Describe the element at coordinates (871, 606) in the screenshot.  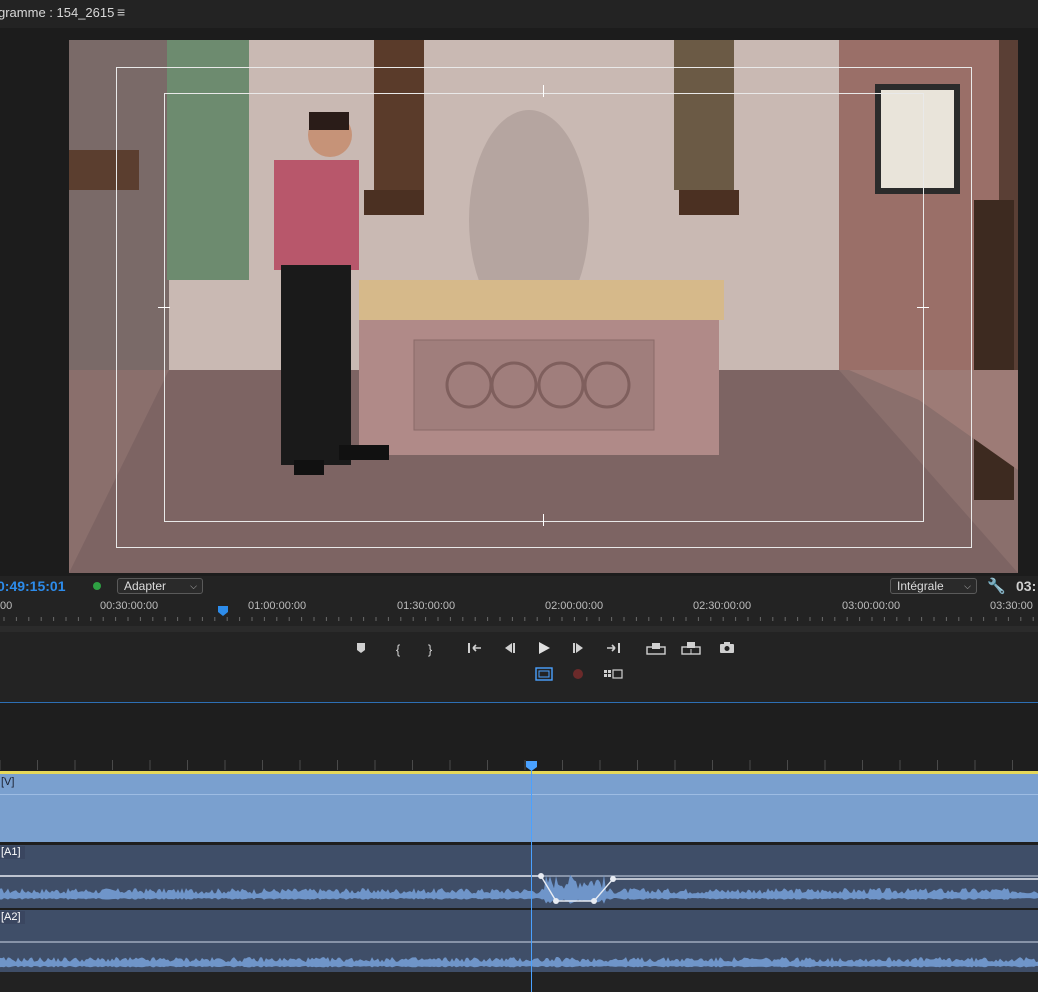
I see `ruler-label: 03:00:00:00` at that location.